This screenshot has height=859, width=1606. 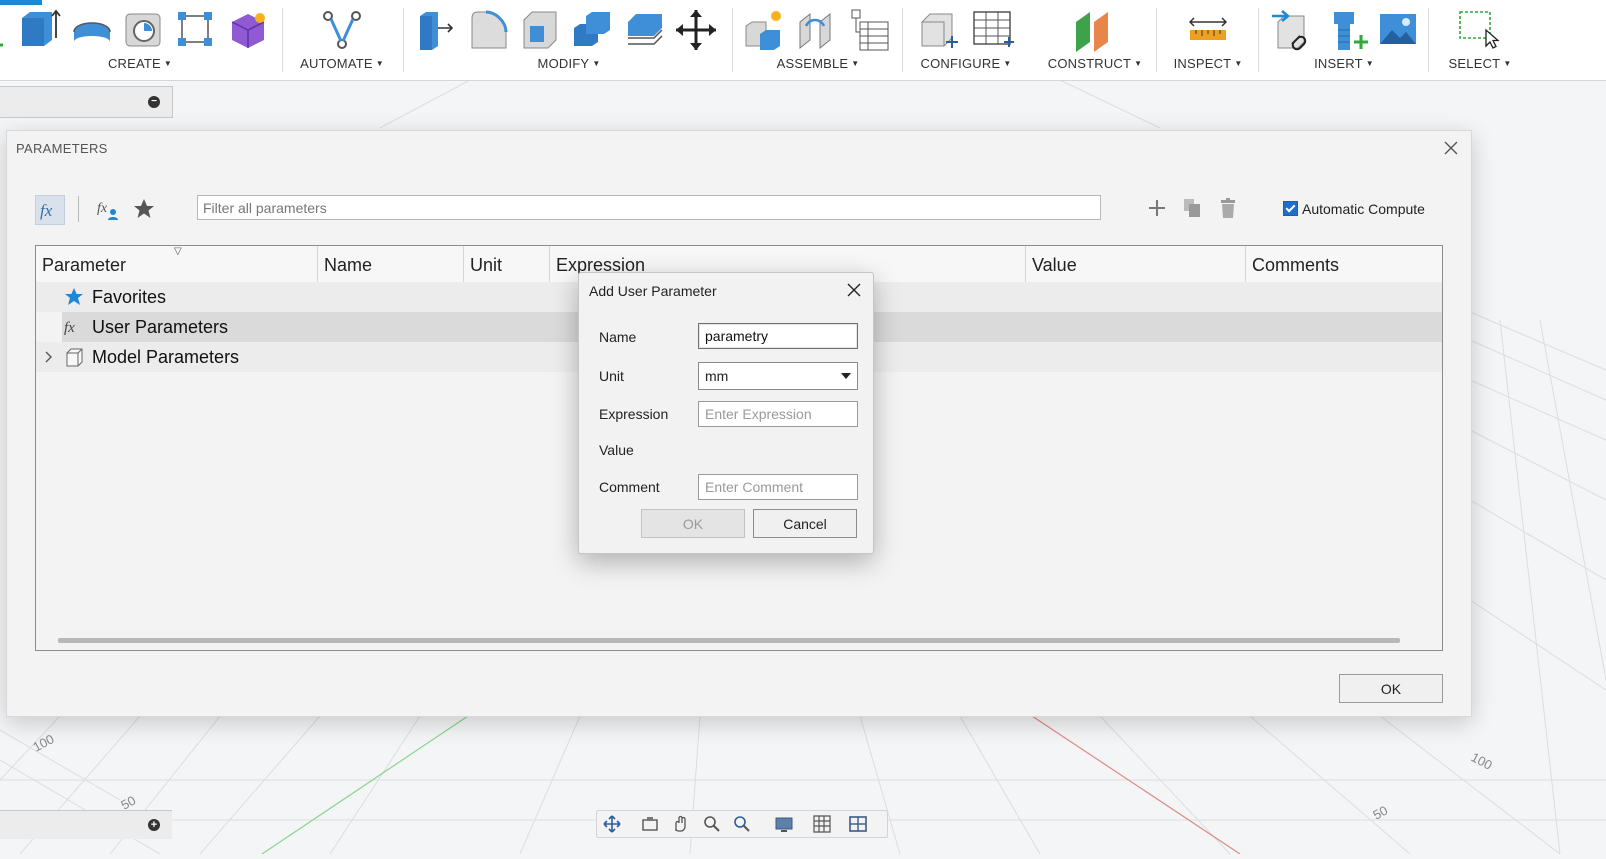 What do you see at coordinates (742, 824) in the screenshot?
I see `fit-icon` at bounding box center [742, 824].